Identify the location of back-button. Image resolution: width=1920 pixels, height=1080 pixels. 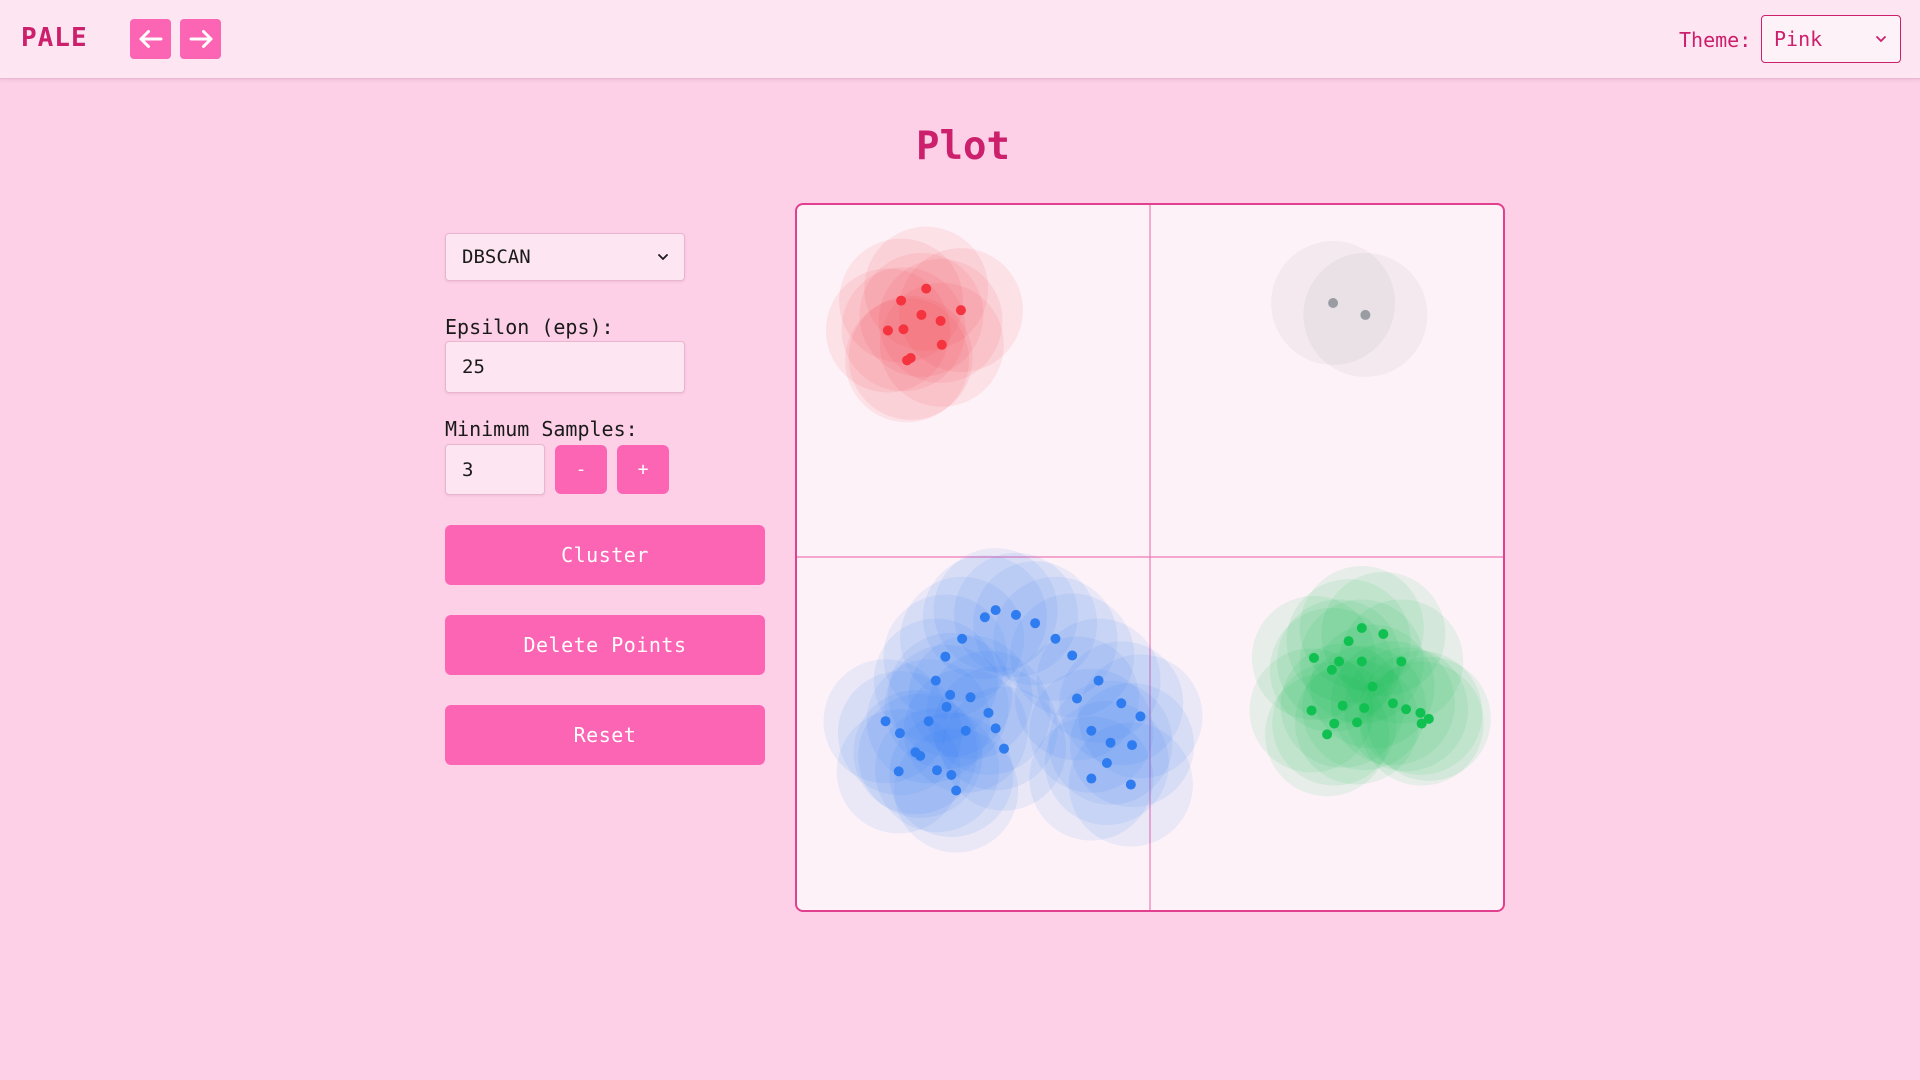
(150, 39).